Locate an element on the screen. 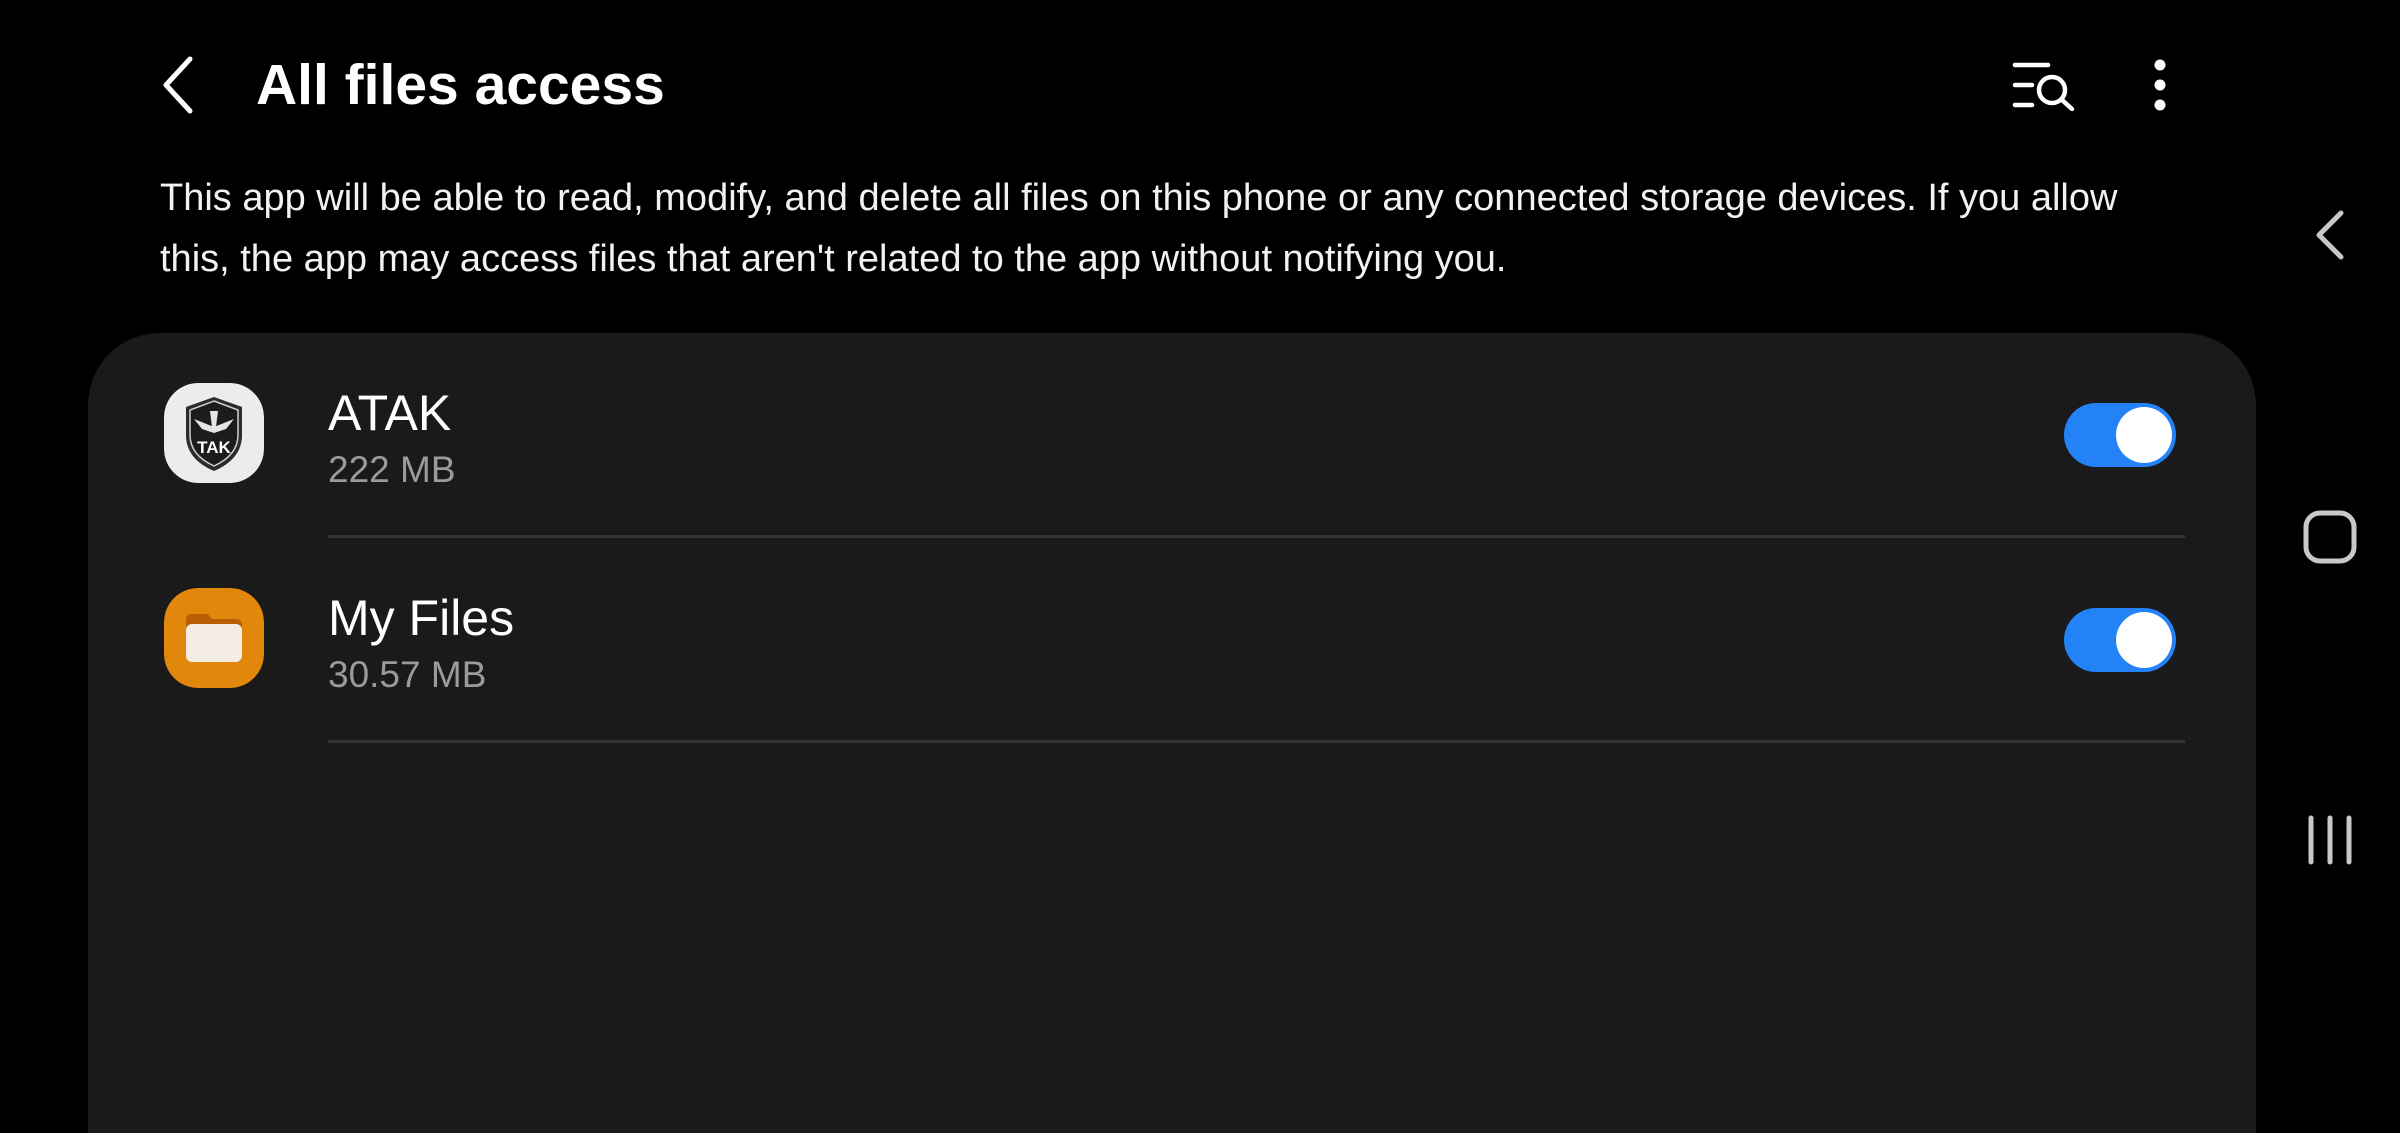 Image resolution: width=2400 pixels, height=1133 pixels. nav-home-icon is located at coordinates (2330, 537).